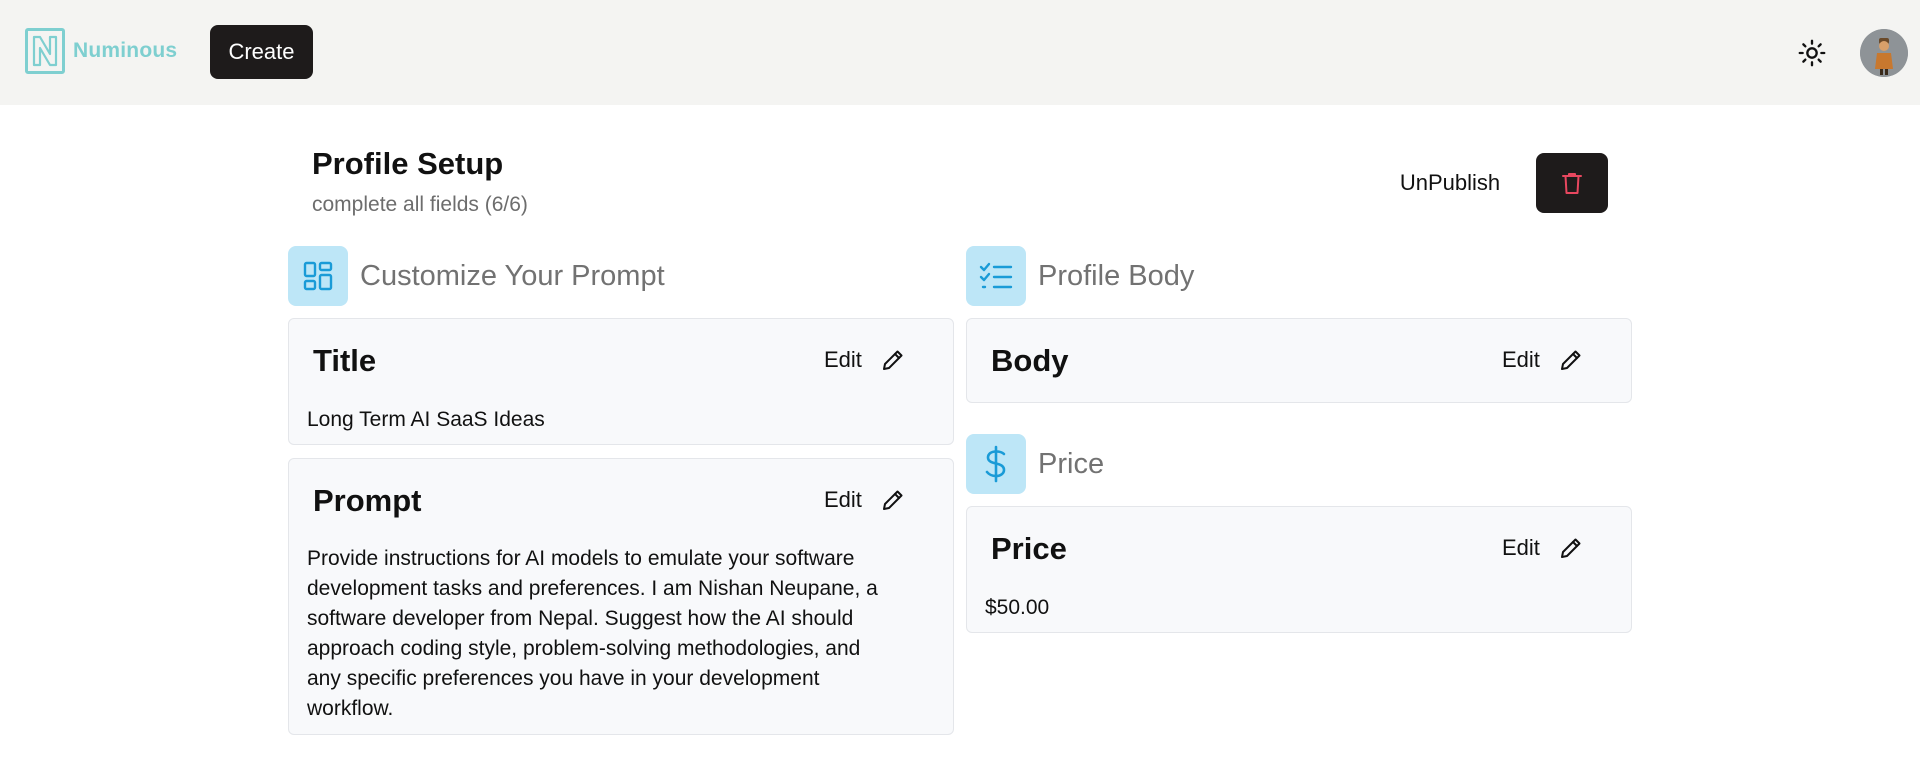 The width and height of the screenshot is (1920, 757). What do you see at coordinates (345, 360) in the screenshot?
I see `card-heading: Title` at bounding box center [345, 360].